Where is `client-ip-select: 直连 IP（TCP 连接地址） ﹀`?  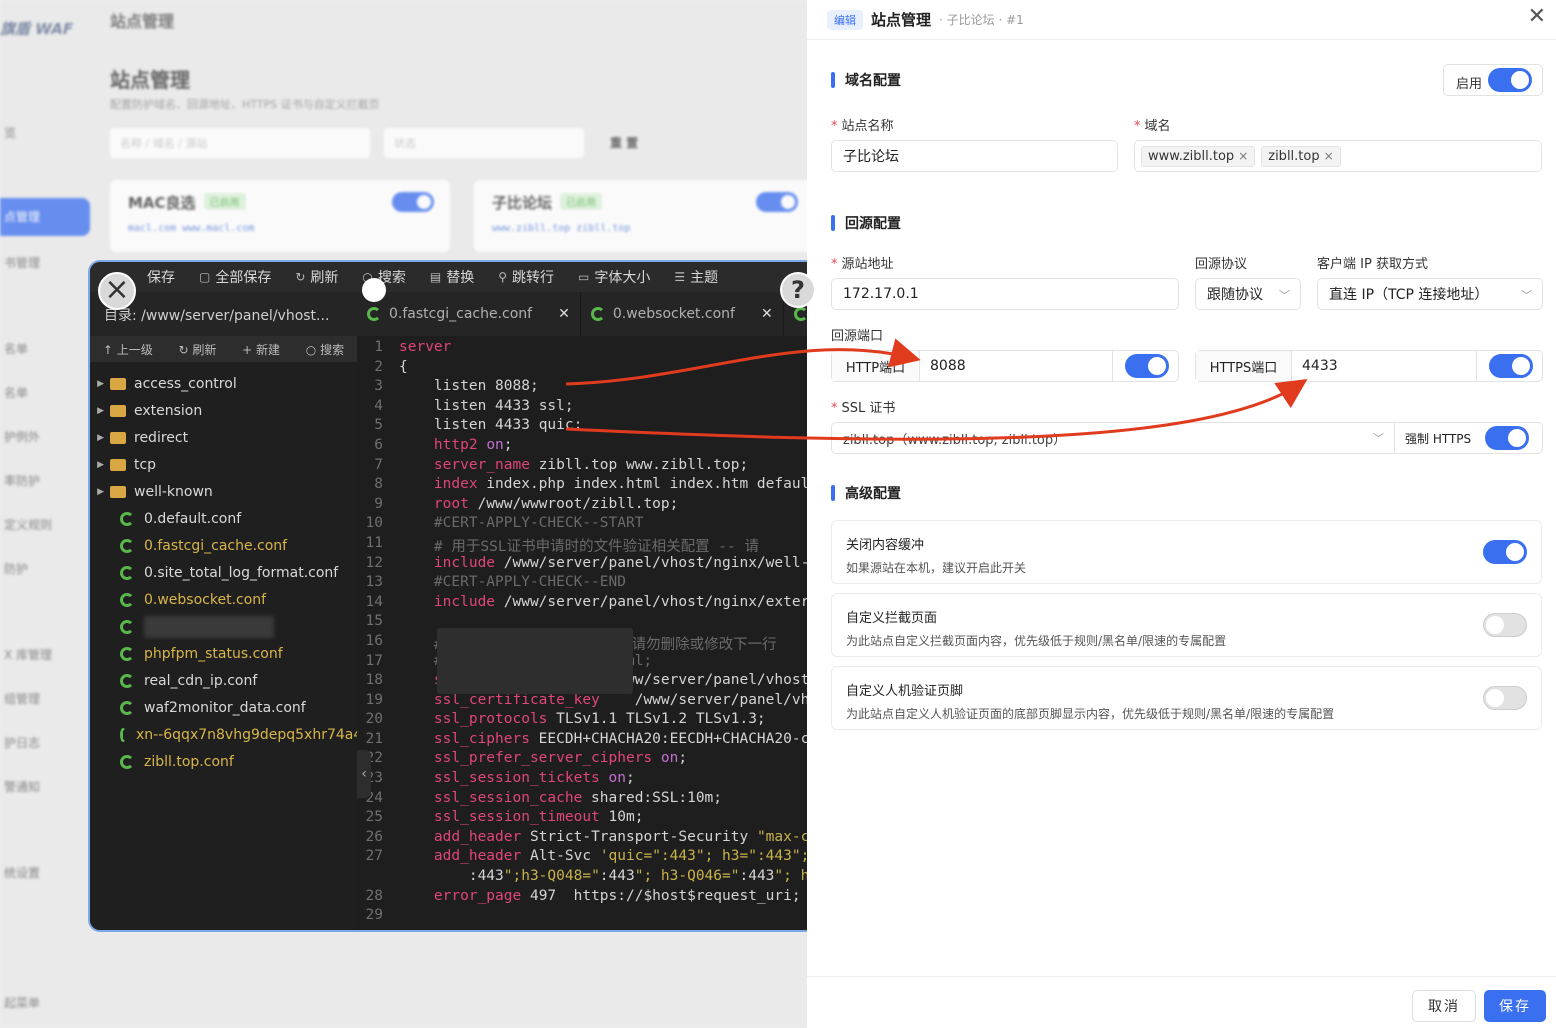 client-ip-select: 直连 IP（TCP 连接地址） ﹀ is located at coordinates (1430, 294).